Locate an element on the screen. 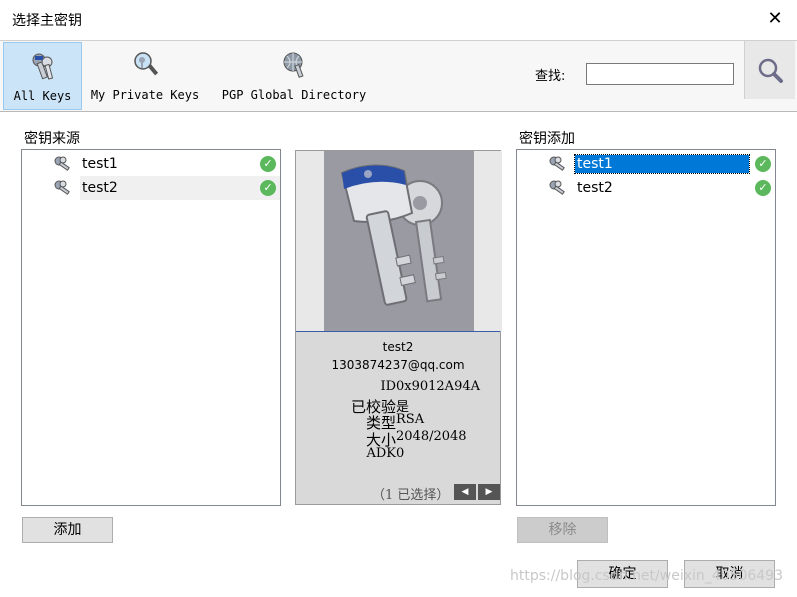  prev-icon: ◀ is located at coordinates (465, 492).